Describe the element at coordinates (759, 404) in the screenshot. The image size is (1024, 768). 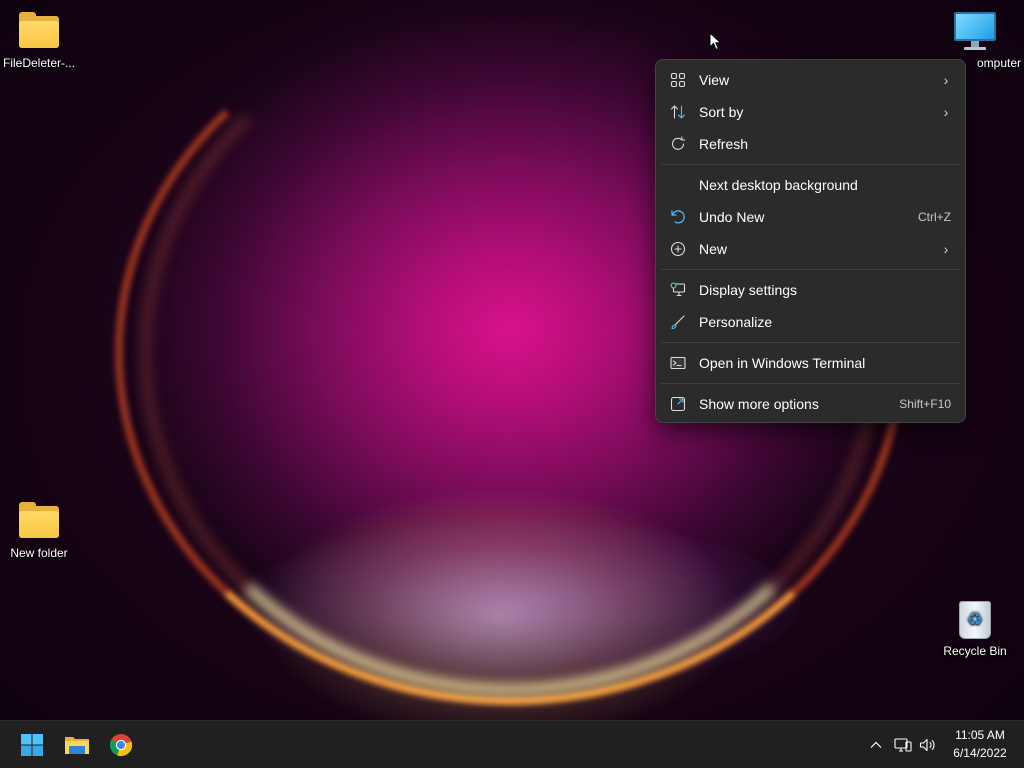
I see `menu-item-label: Show more options` at that location.